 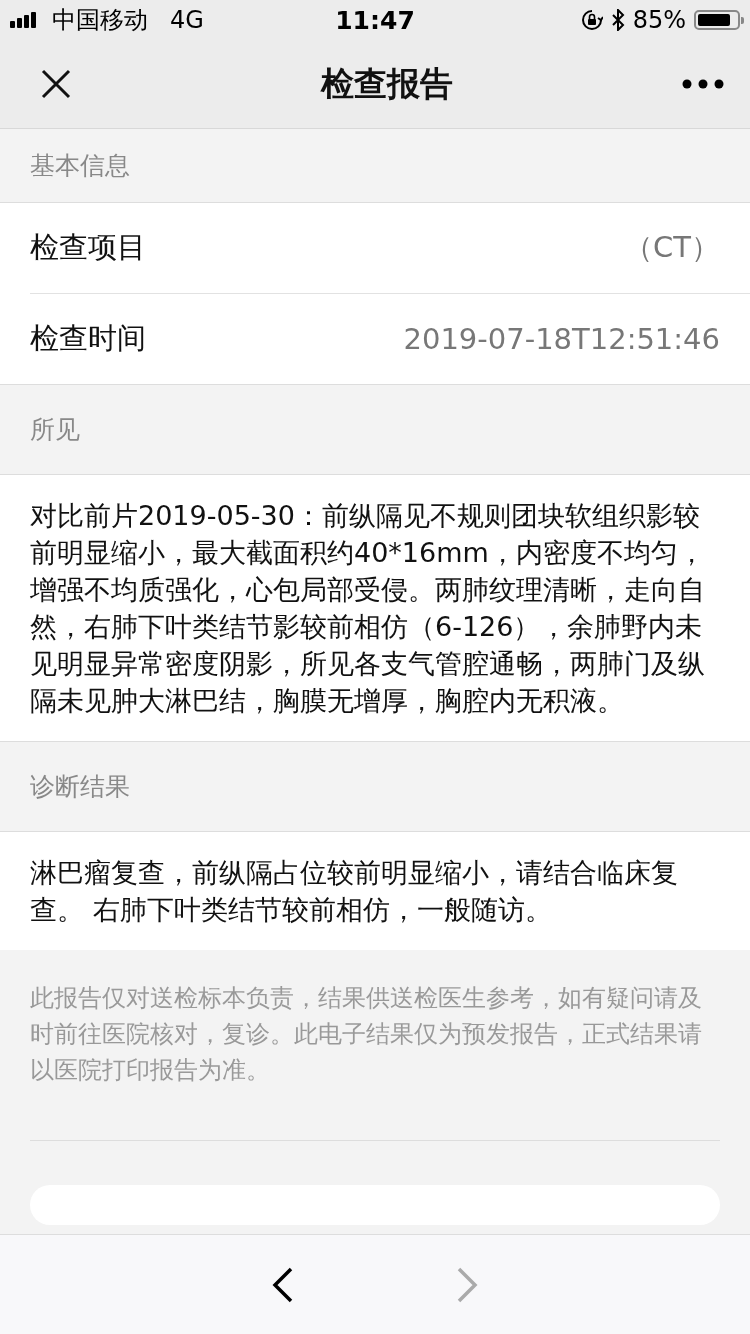 I want to click on diagnosis-text: 淋巴瘤复查，前纵隔占位较前明显缩小，请结合临床复查。 右肺下叶类结节较前相仿，一般随访。, so click(x=354, y=891).